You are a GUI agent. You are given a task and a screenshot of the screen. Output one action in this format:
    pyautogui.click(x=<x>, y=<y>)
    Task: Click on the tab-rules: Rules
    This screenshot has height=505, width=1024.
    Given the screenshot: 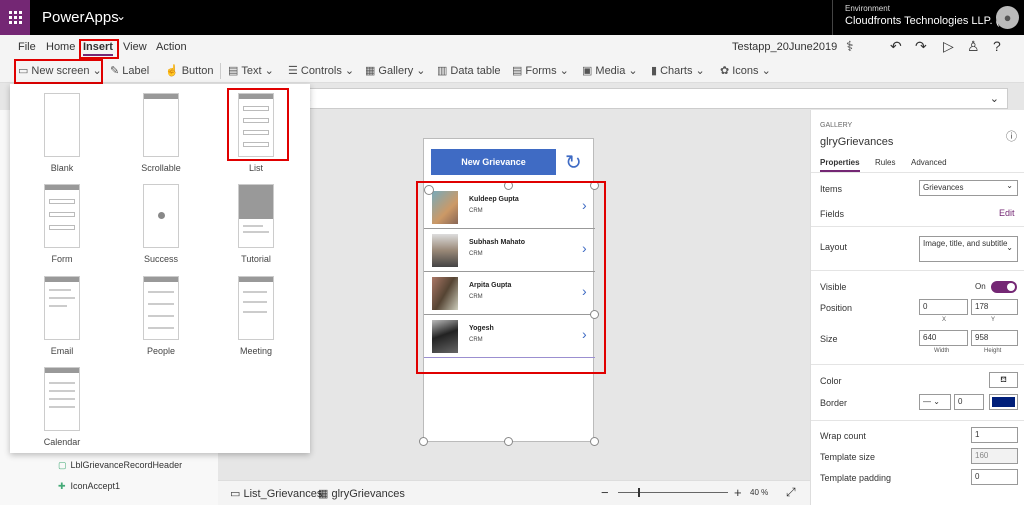 What is the action you would take?
    pyautogui.click(x=885, y=162)
    